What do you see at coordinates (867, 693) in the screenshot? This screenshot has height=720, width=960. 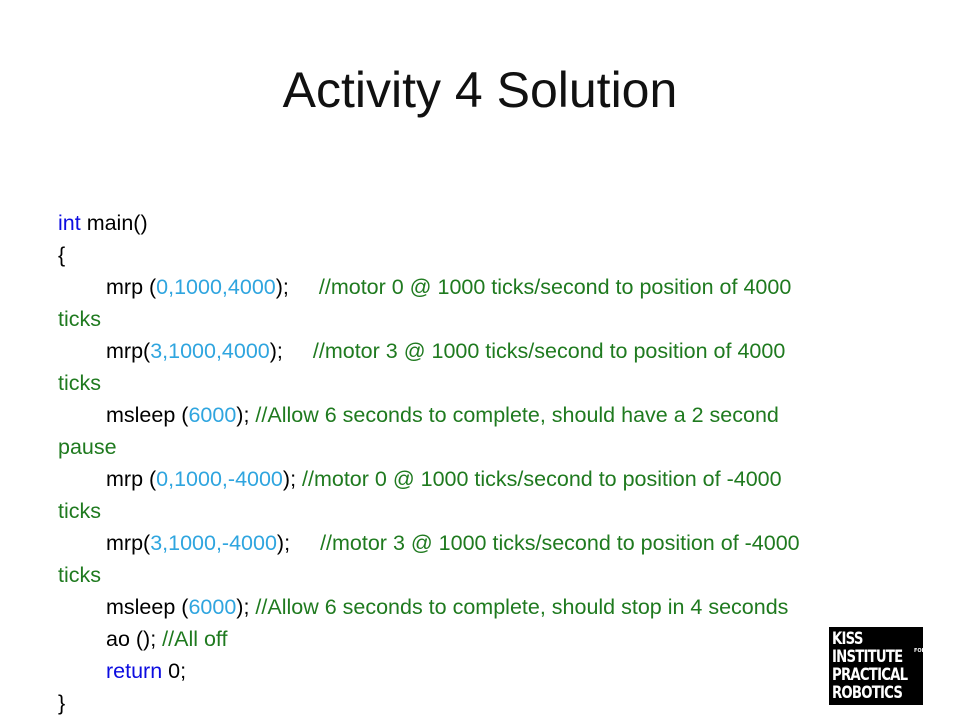 I see `logo-text: ROBOTICS` at bounding box center [867, 693].